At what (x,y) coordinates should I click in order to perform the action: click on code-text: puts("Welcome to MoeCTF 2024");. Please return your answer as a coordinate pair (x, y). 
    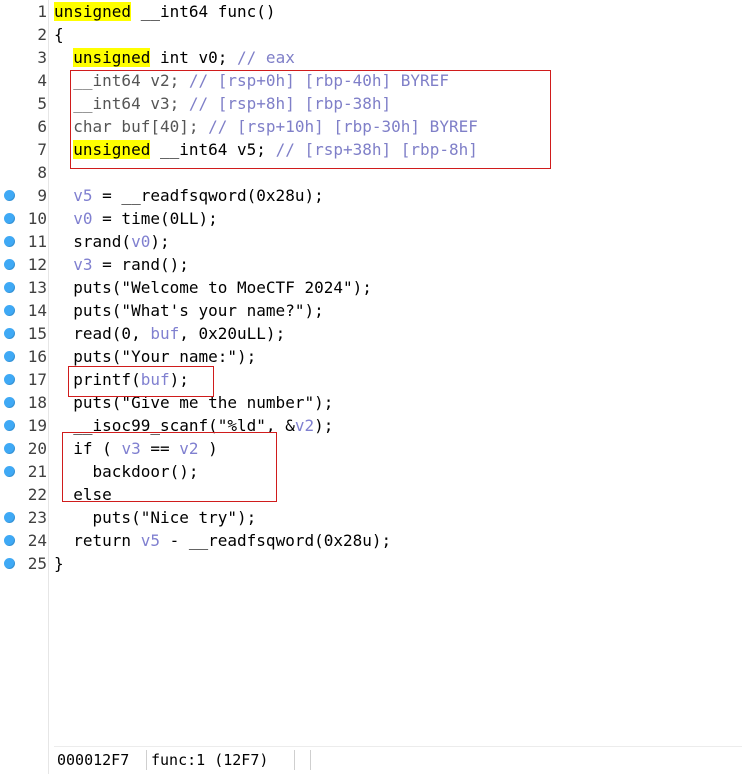
    Looking at the image, I should click on (213, 287).